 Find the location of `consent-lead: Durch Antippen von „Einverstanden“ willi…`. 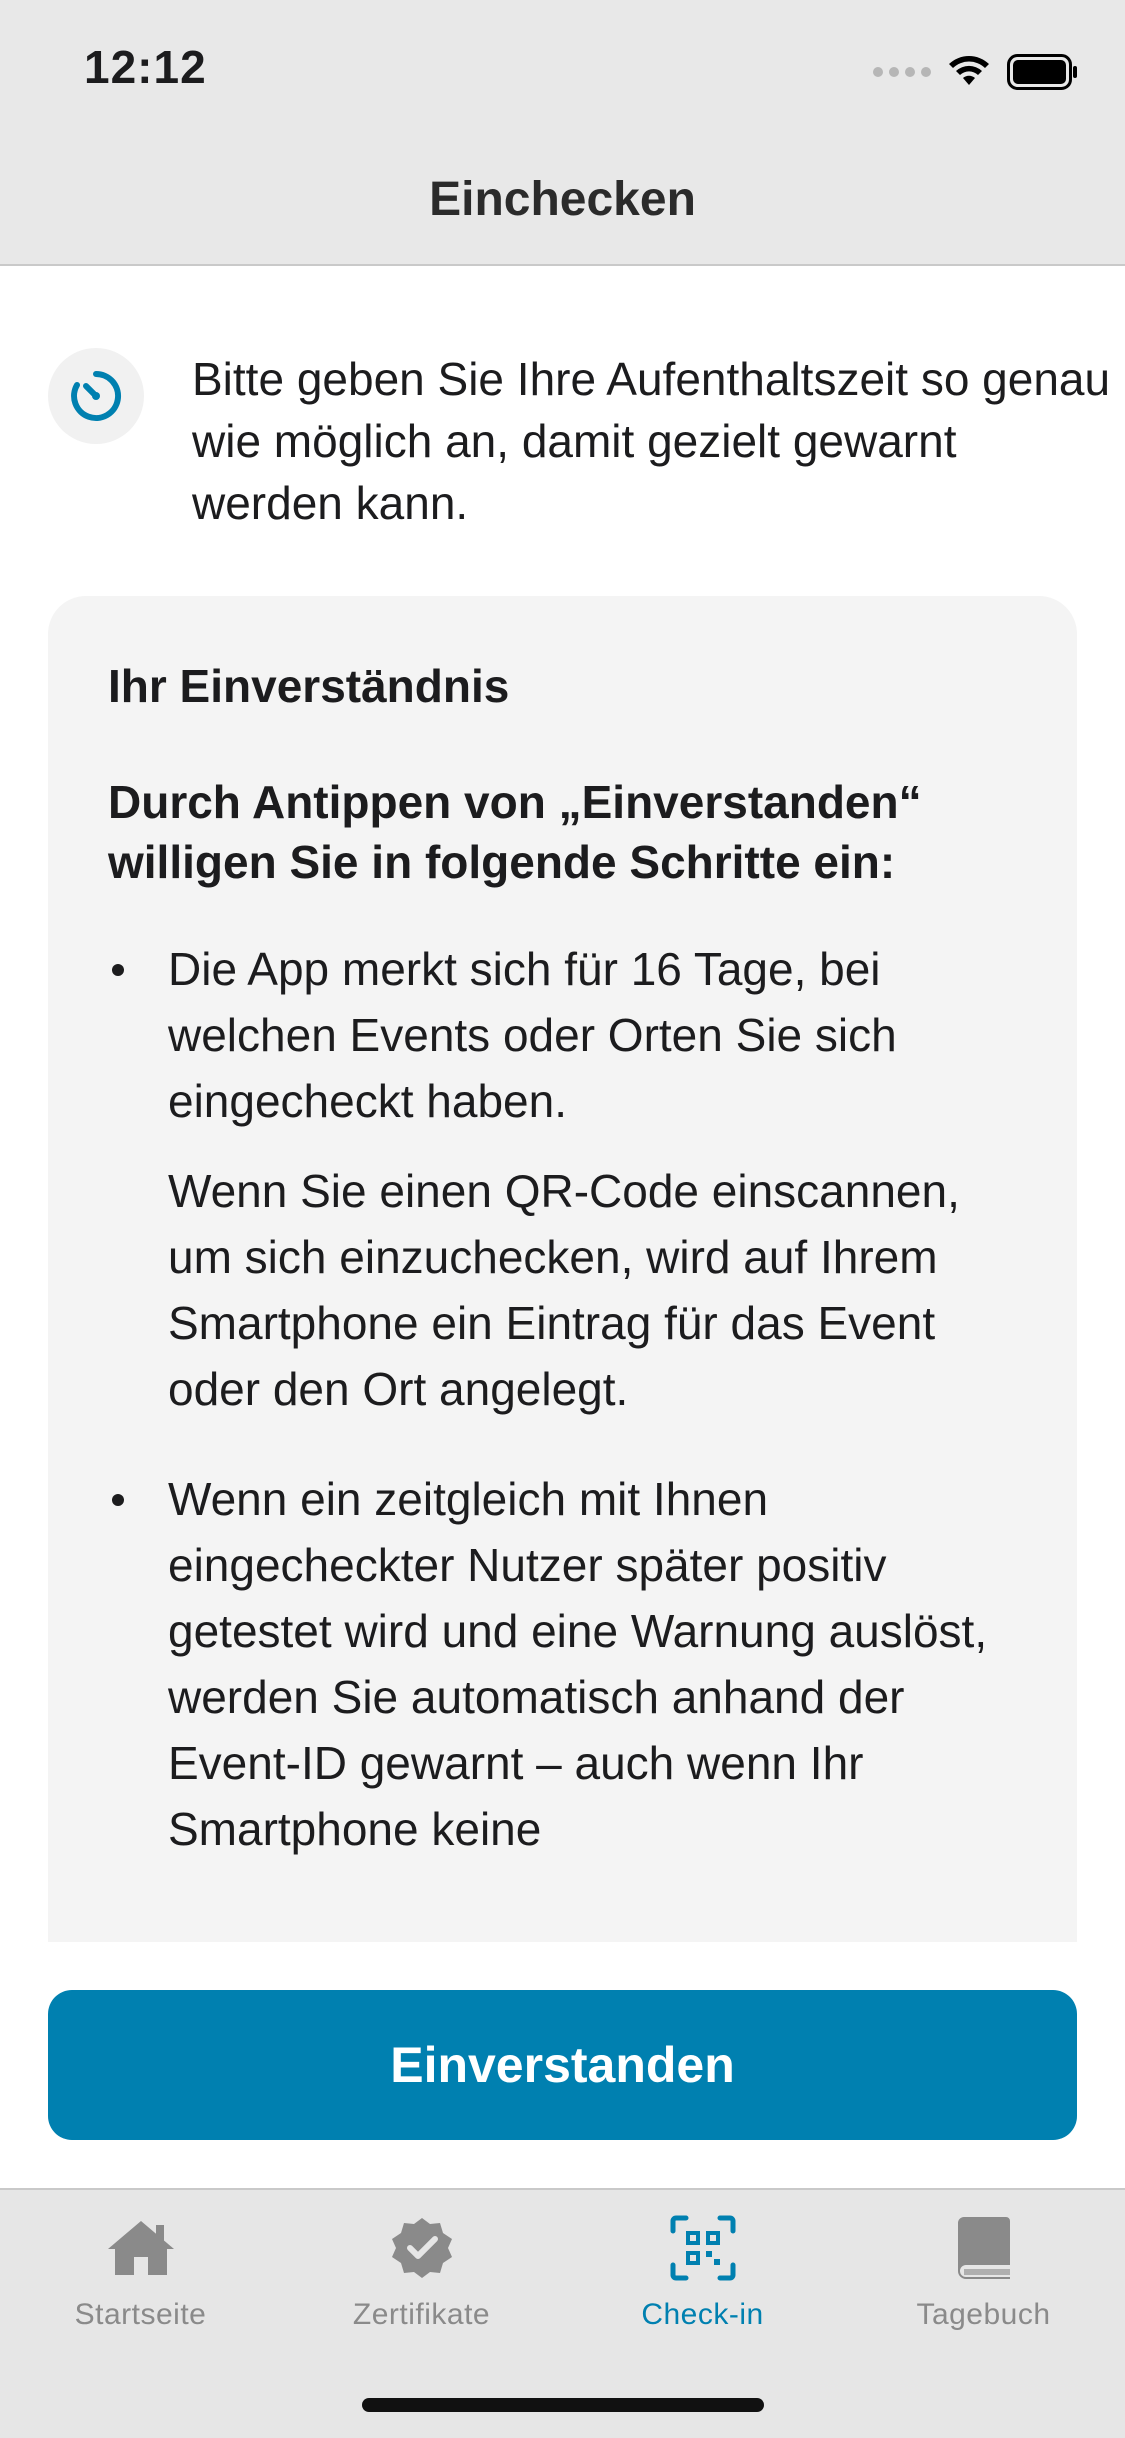

consent-lead: Durch Antippen von „Einverstanden“ willi… is located at coordinates (515, 832).